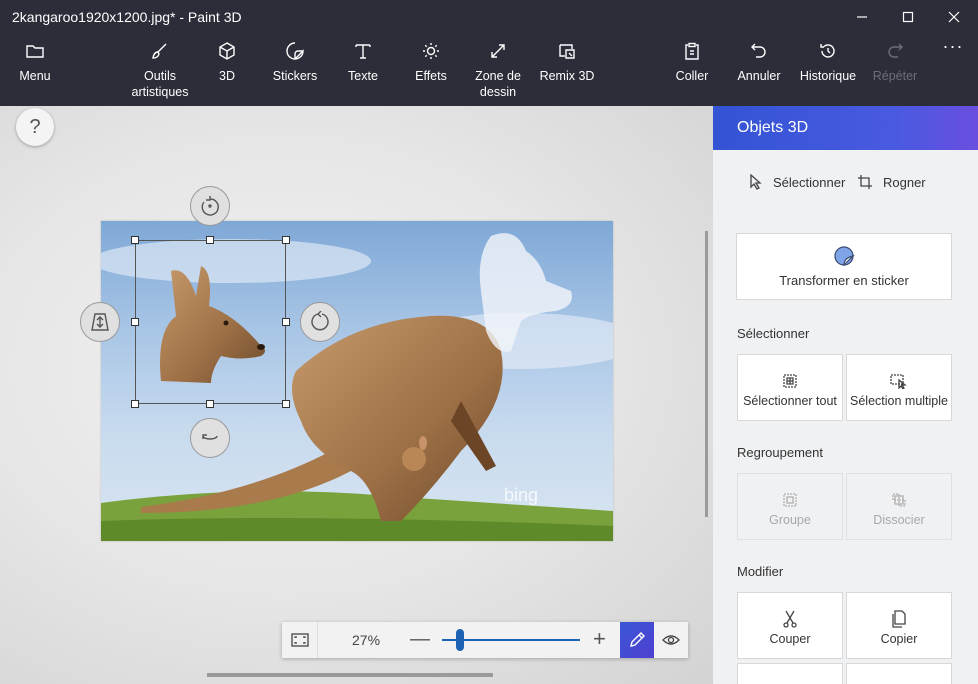  What do you see at coordinates (567, 76) in the screenshot?
I see `remix3d-label: Remix 3D` at bounding box center [567, 76].